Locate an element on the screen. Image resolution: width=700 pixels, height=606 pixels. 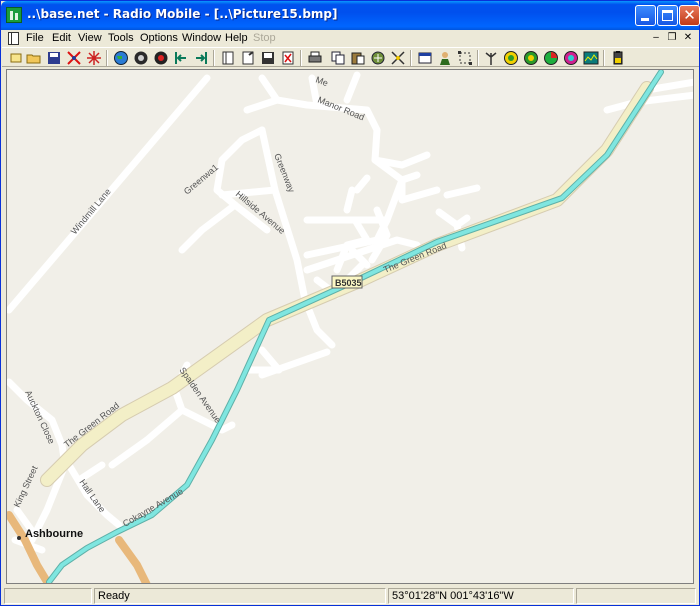
town-marker is located at coordinates (19, 538).